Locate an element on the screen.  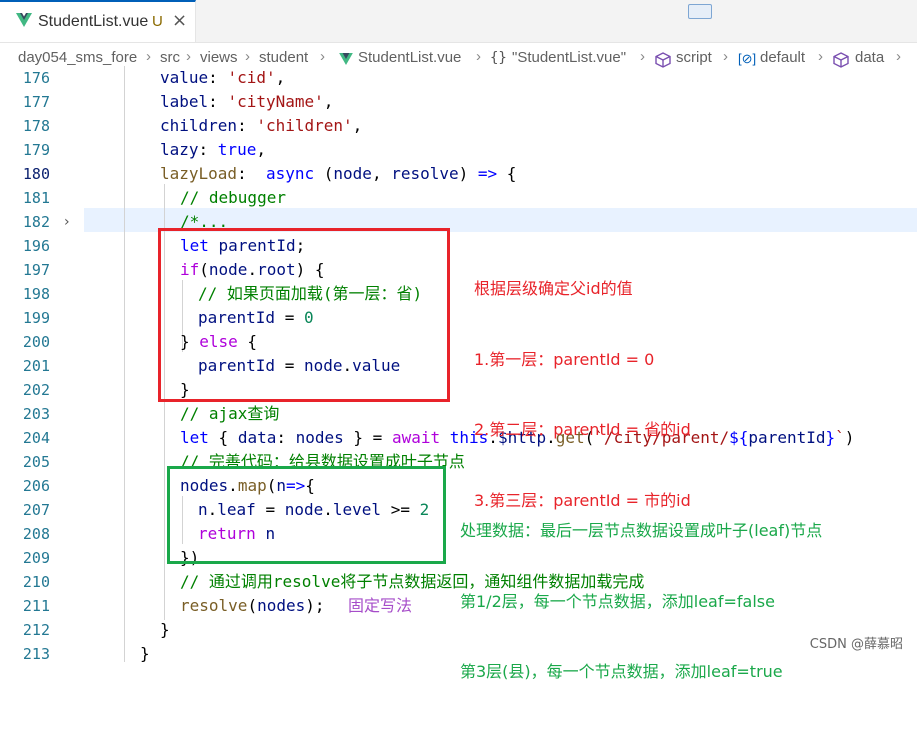
tab-title: StudentList.vue is located at coordinates (93, 21).